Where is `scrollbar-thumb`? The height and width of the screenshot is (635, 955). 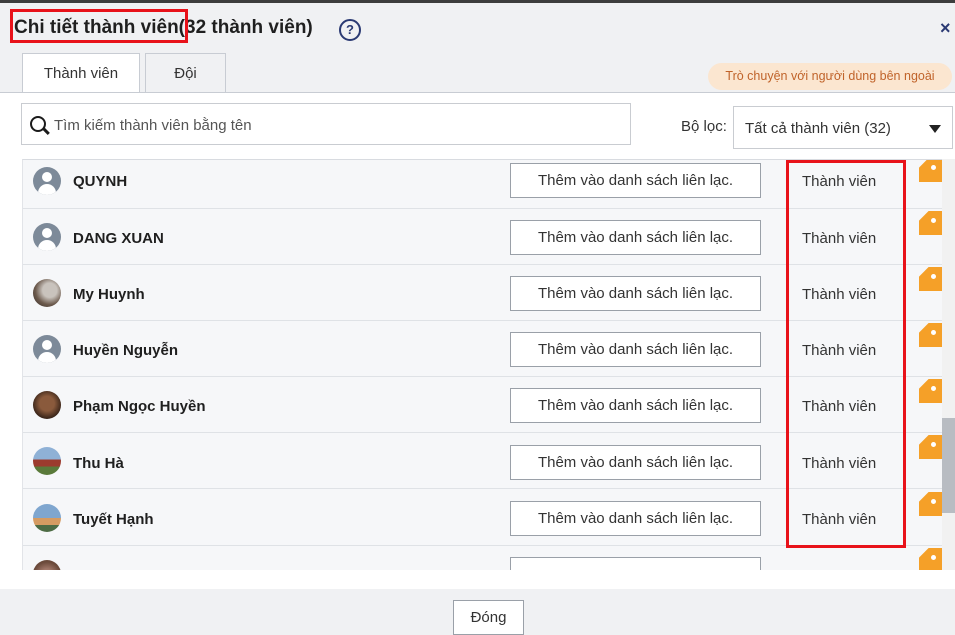
scrollbar-thumb is located at coordinates (948, 465).